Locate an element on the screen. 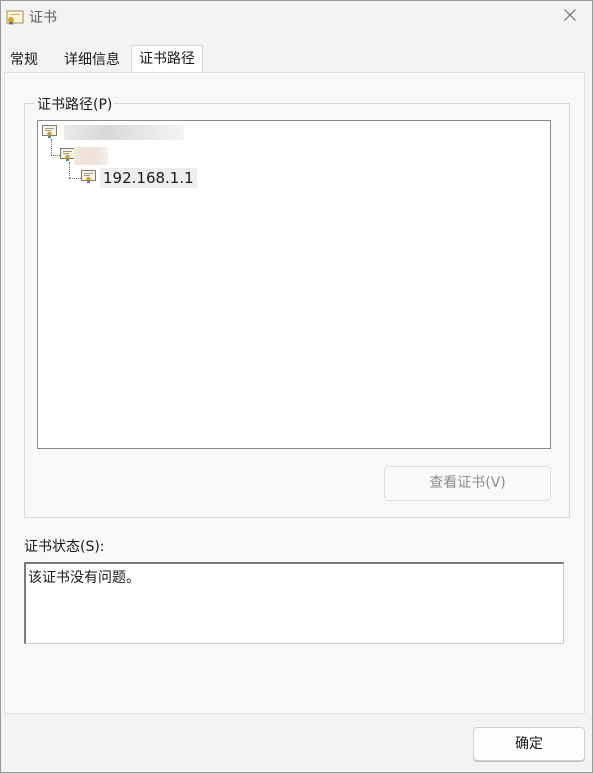 This screenshot has height=773, width=593. close-button is located at coordinates (570, 17).